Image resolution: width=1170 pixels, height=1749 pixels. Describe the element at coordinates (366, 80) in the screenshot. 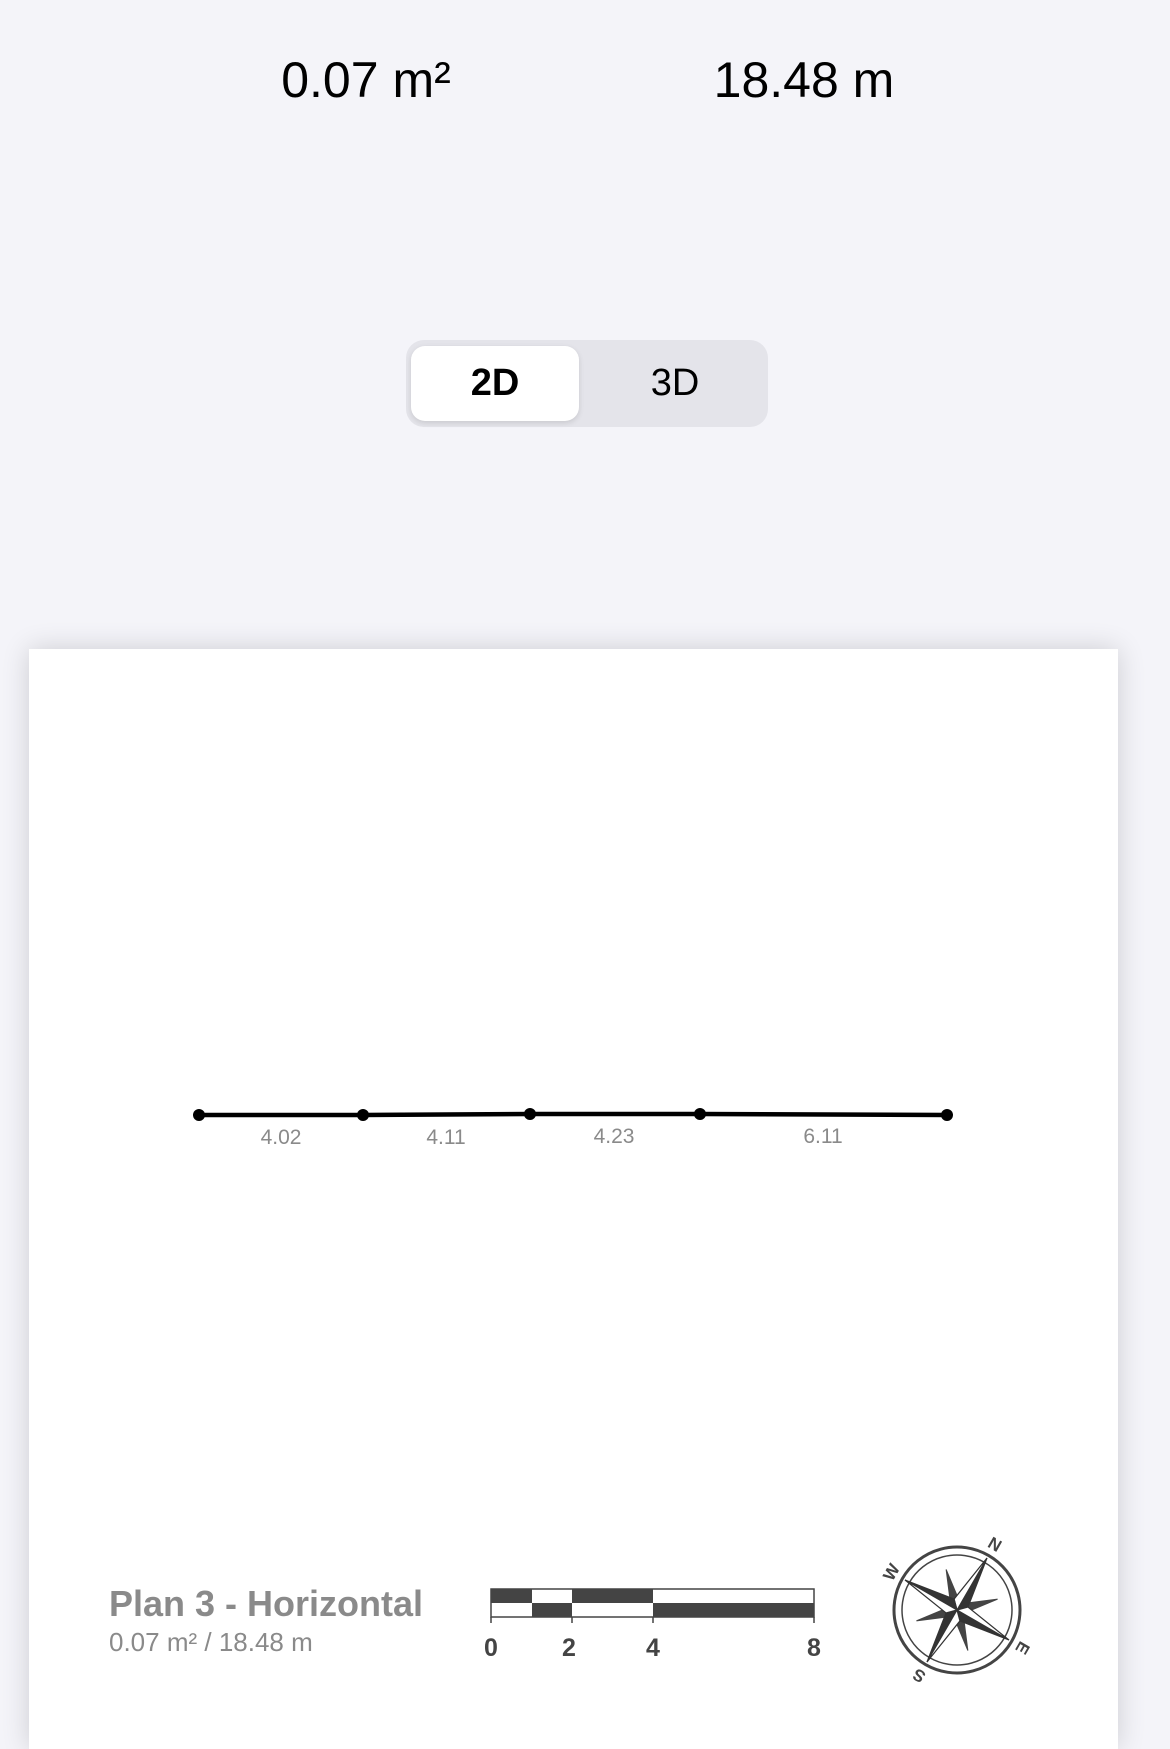

I see `area-readout: 0.07 m²` at that location.